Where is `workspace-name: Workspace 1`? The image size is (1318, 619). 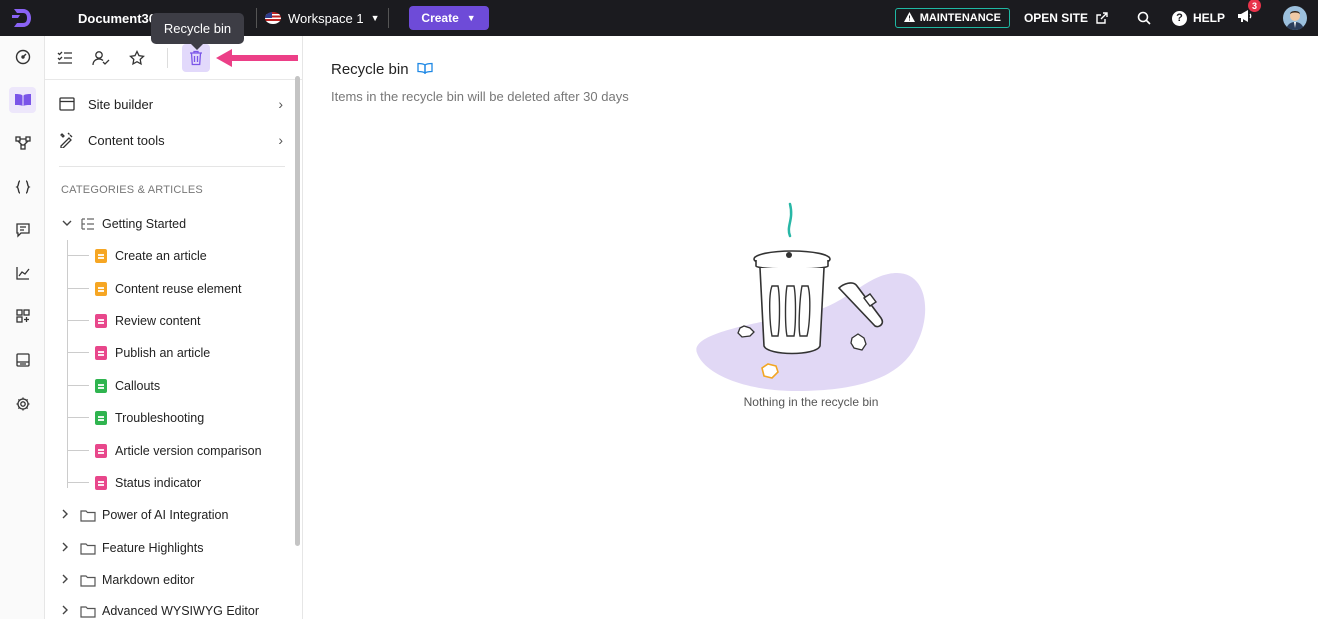
workspace-name: Workspace 1 is located at coordinates (326, 18).